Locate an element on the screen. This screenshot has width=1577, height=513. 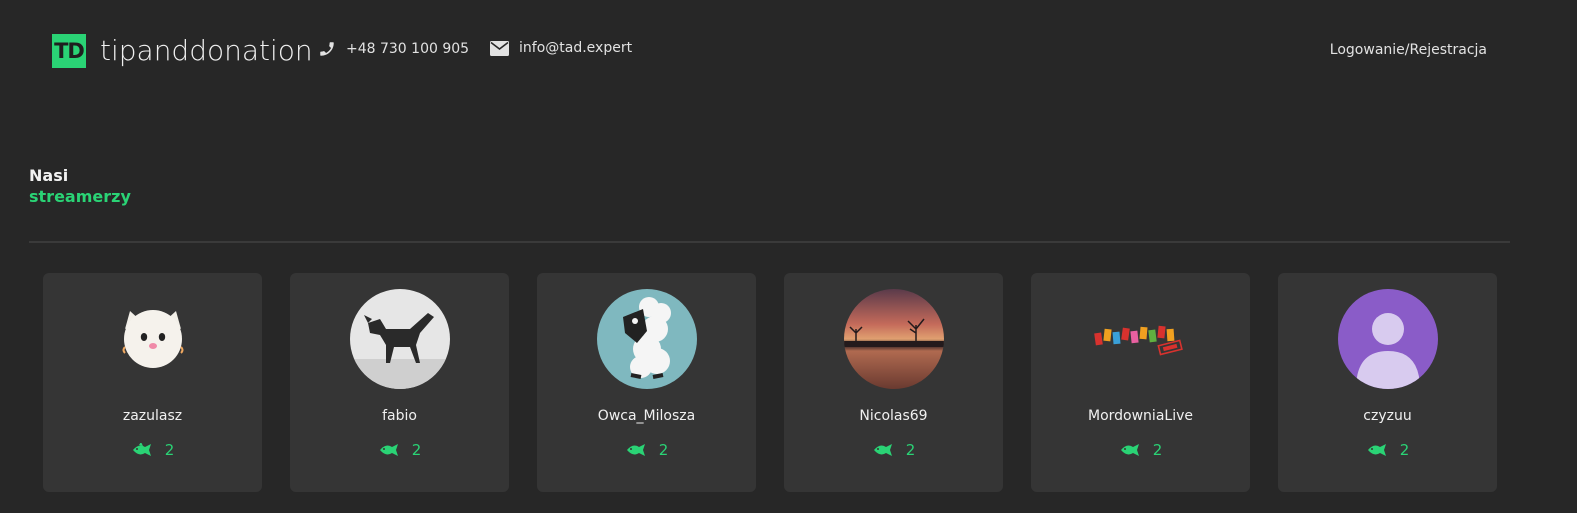
logo-badge: TD is located at coordinates (69, 51).